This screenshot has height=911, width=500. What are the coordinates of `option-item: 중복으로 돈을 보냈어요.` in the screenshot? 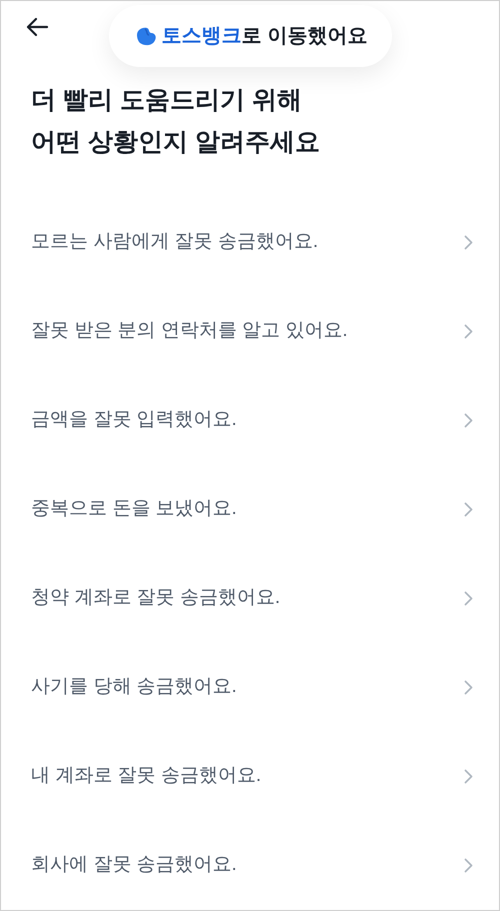 It's located at (250, 509).